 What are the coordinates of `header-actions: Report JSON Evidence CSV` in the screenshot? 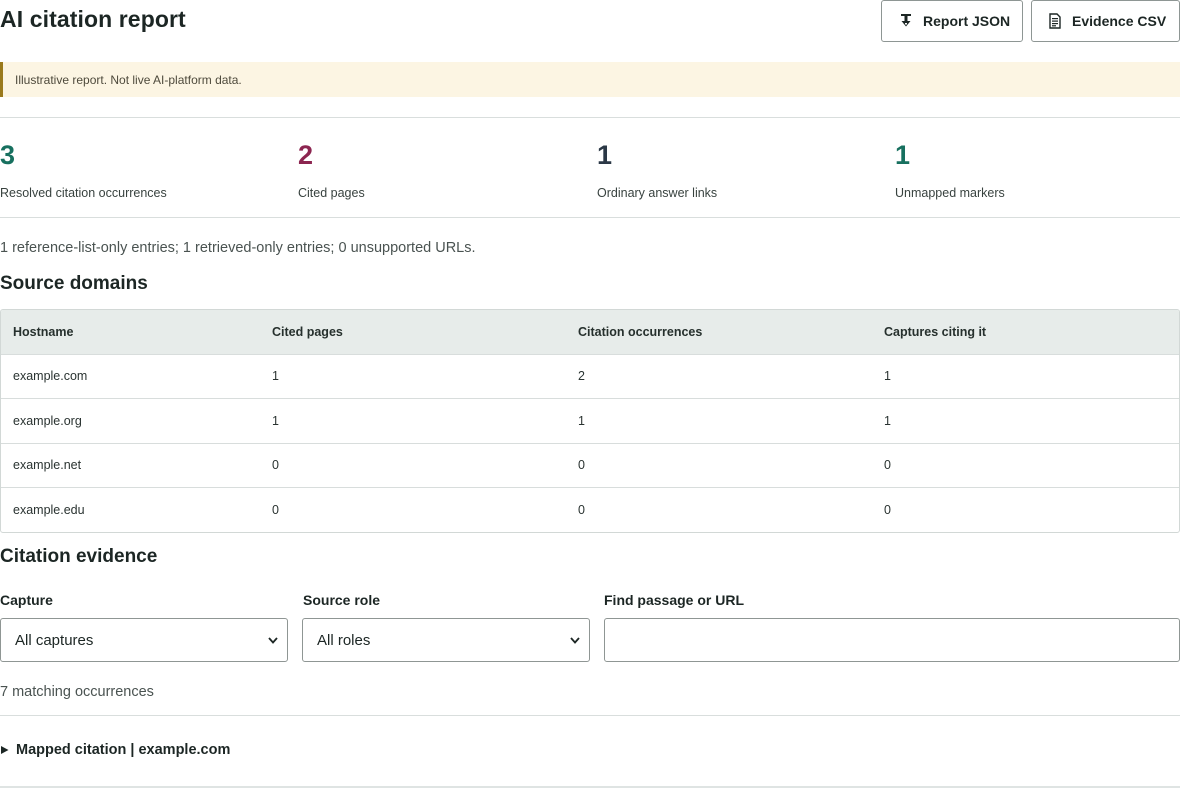 It's located at (1030, 21).